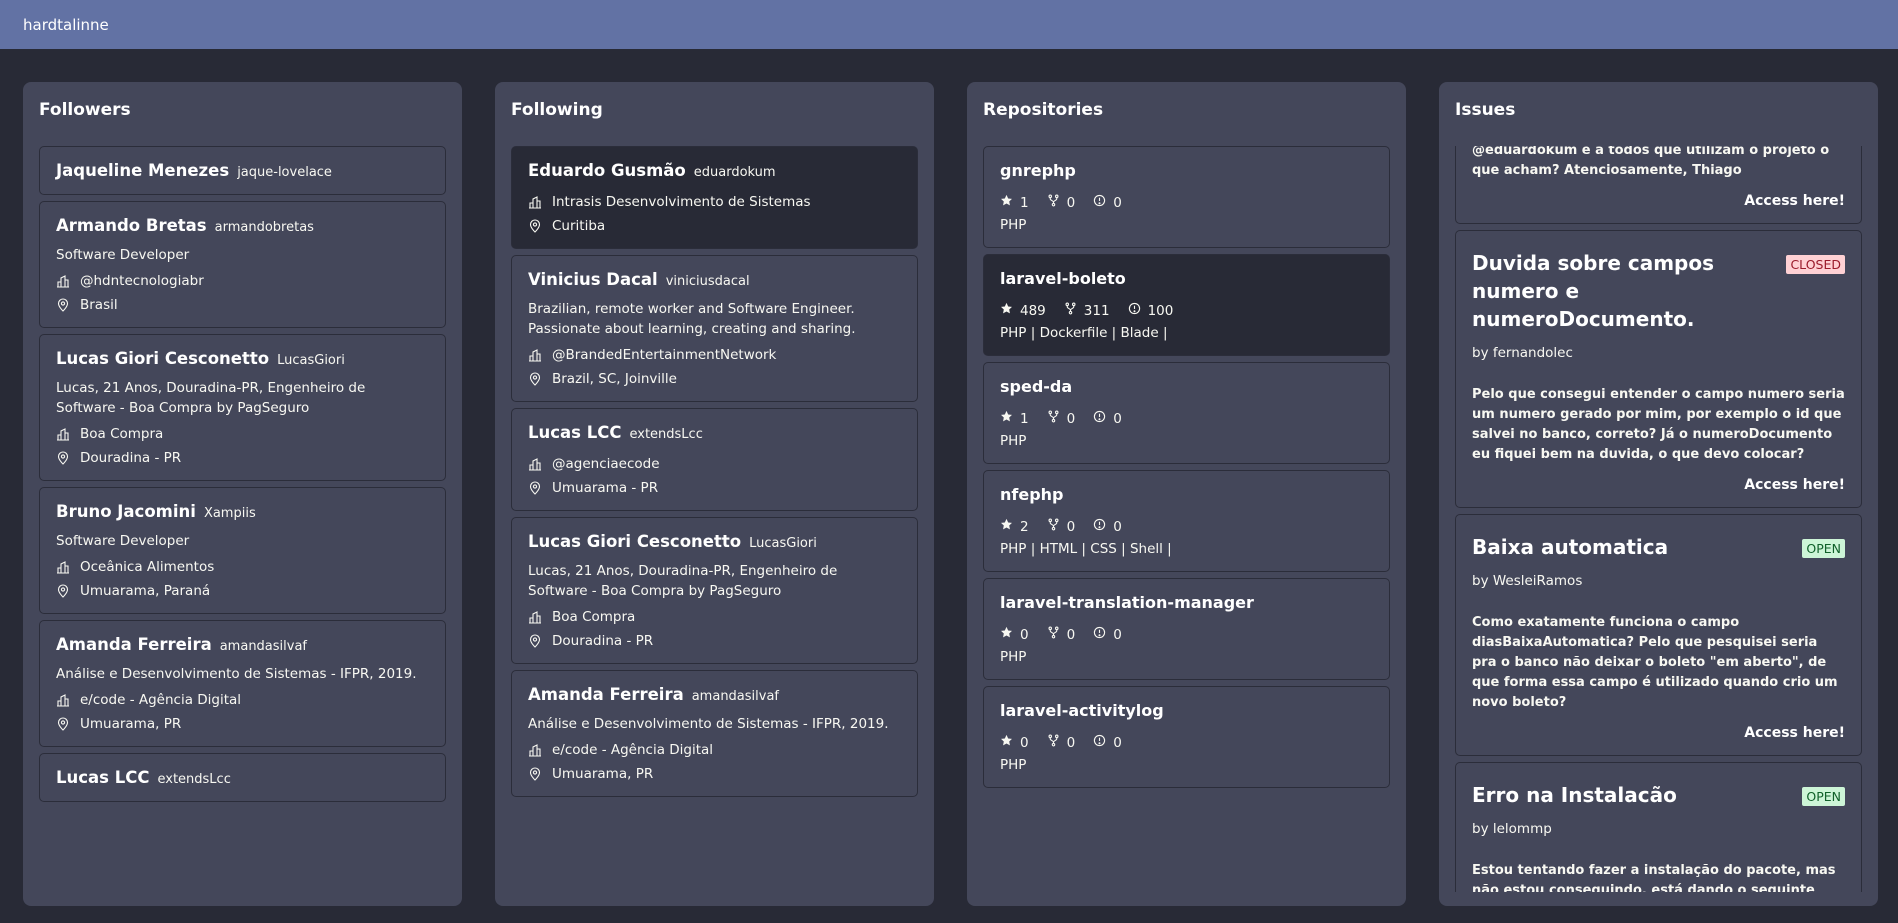 Image resolution: width=1898 pixels, height=923 pixels. Describe the element at coordinates (734, 172) in the screenshot. I see `user-login: eduardokum` at that location.